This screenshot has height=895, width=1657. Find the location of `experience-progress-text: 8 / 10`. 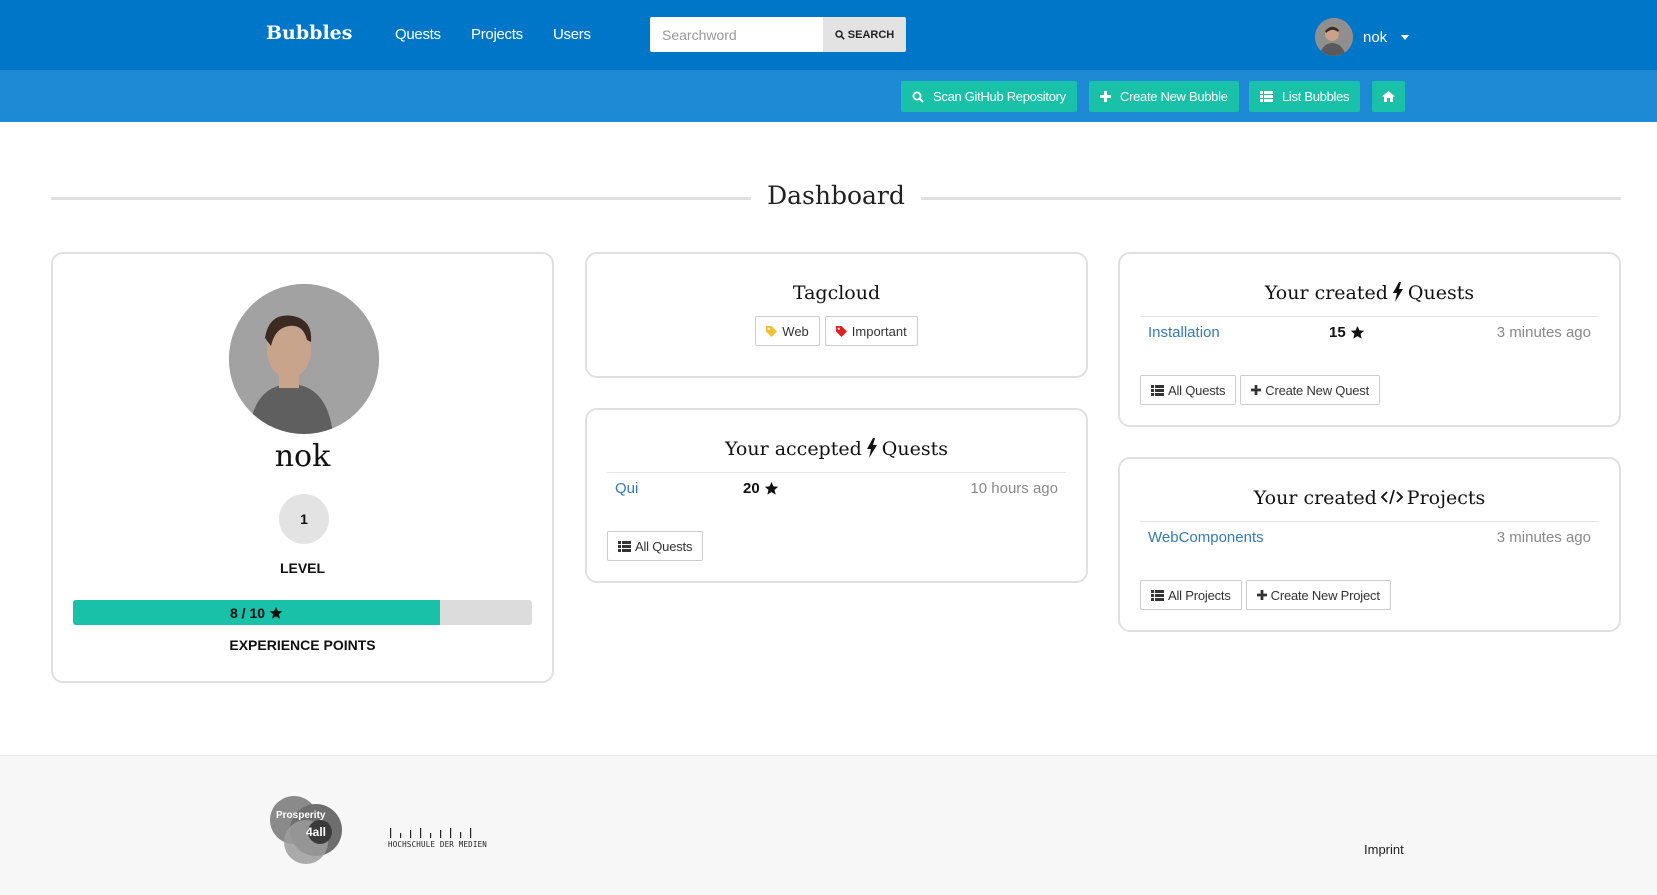

experience-progress-text: 8 / 10 is located at coordinates (256, 612).